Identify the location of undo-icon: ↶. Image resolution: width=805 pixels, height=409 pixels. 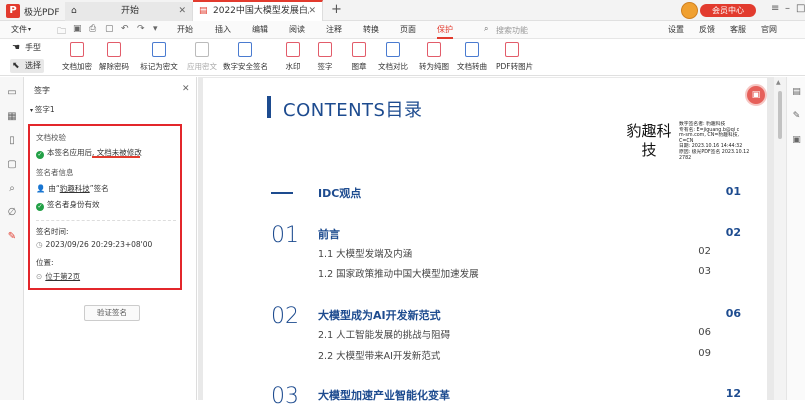
(125, 29).